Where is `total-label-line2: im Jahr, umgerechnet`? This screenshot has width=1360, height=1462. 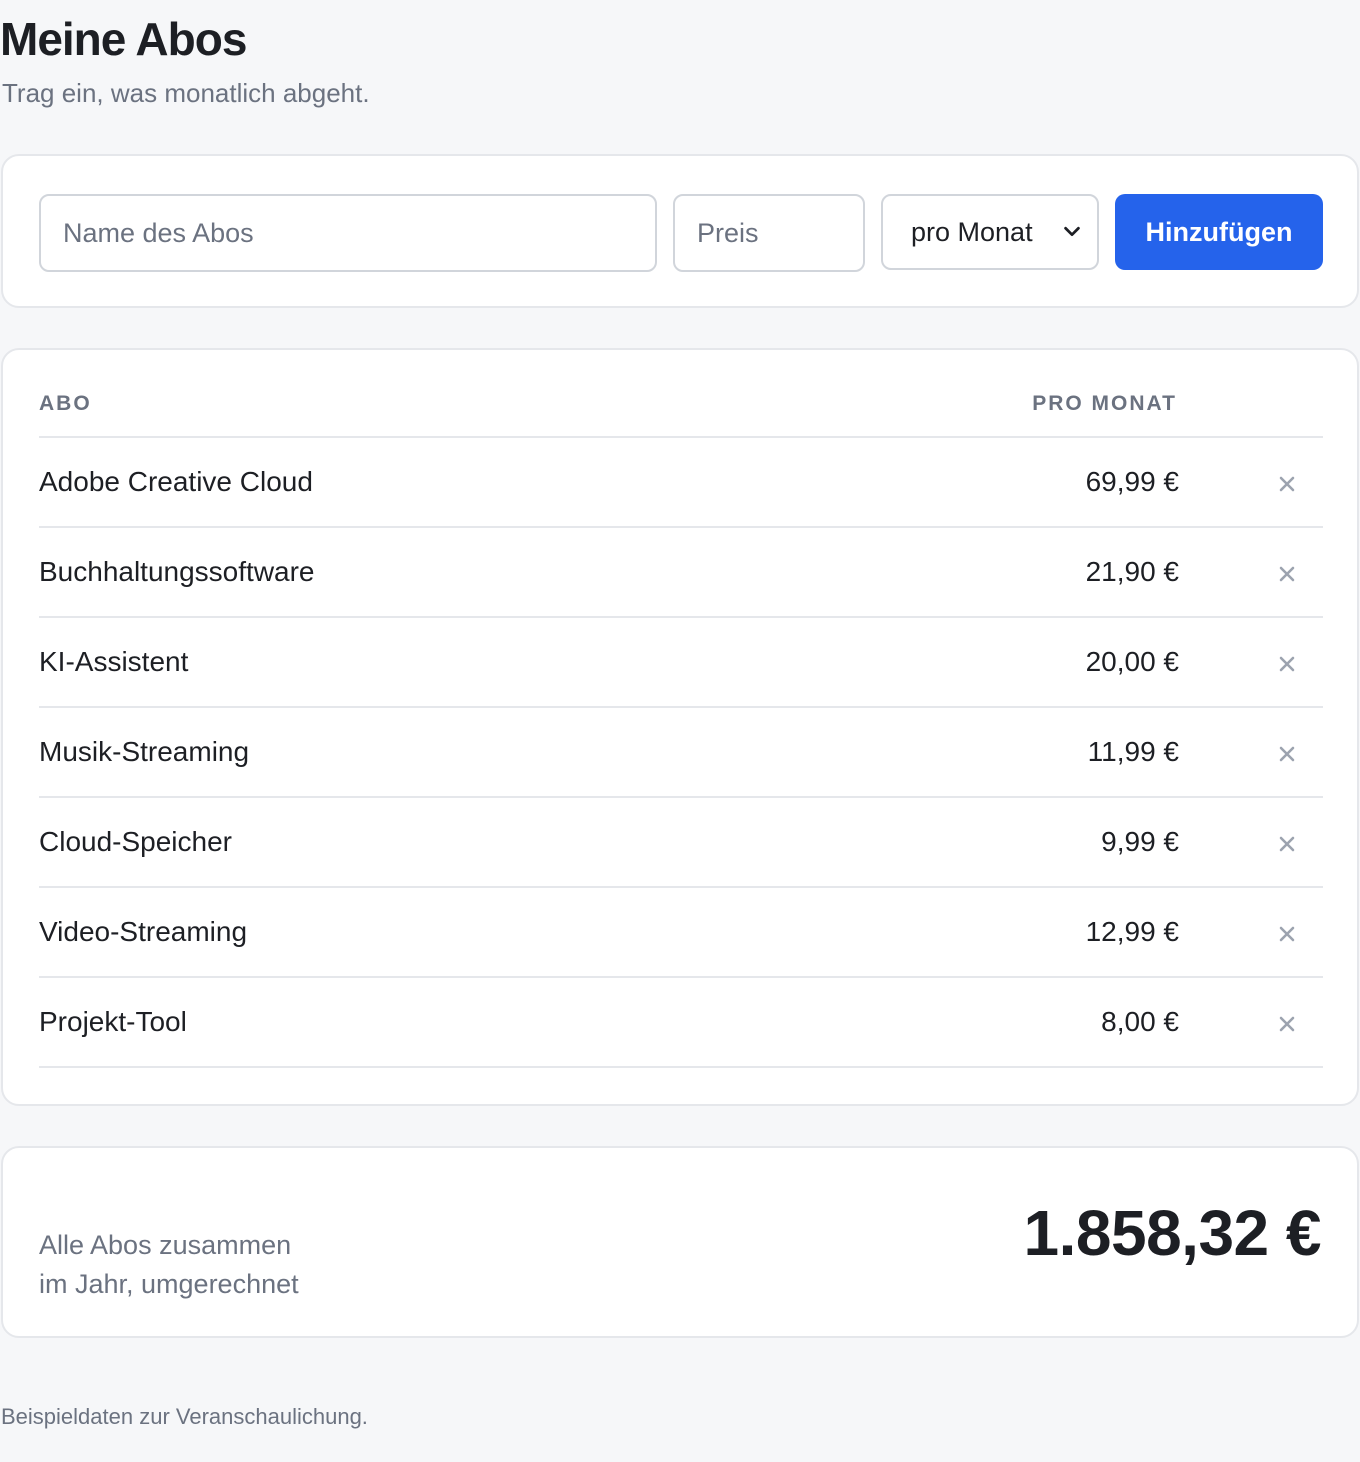
total-label-line2: im Jahr, umgerechnet is located at coordinates (169, 1284).